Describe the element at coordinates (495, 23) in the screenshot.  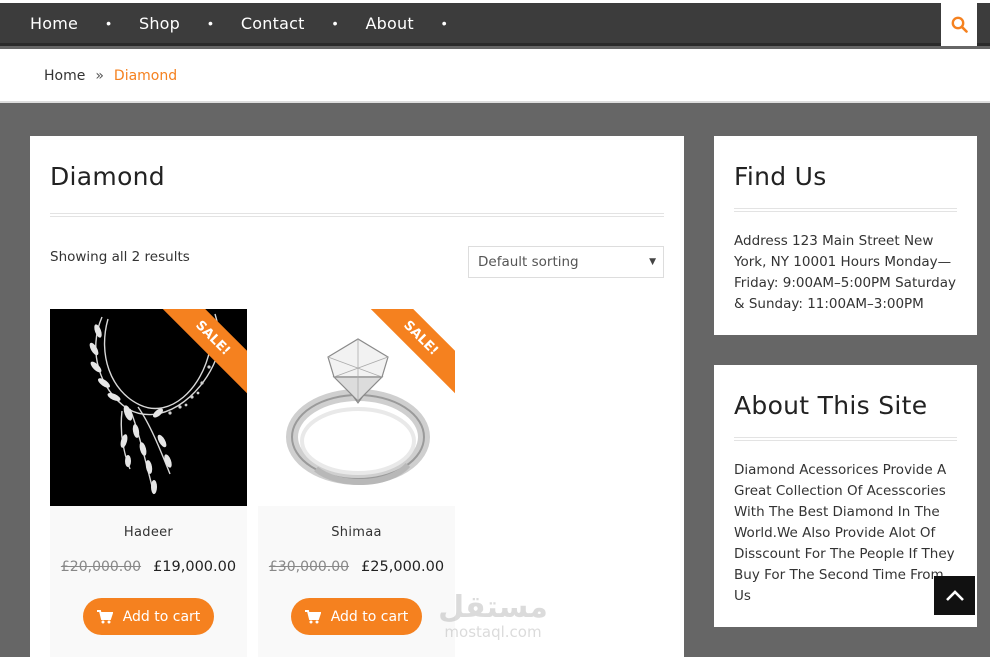
I see `top-navigation: Home • Shop • Contact • About •` at that location.